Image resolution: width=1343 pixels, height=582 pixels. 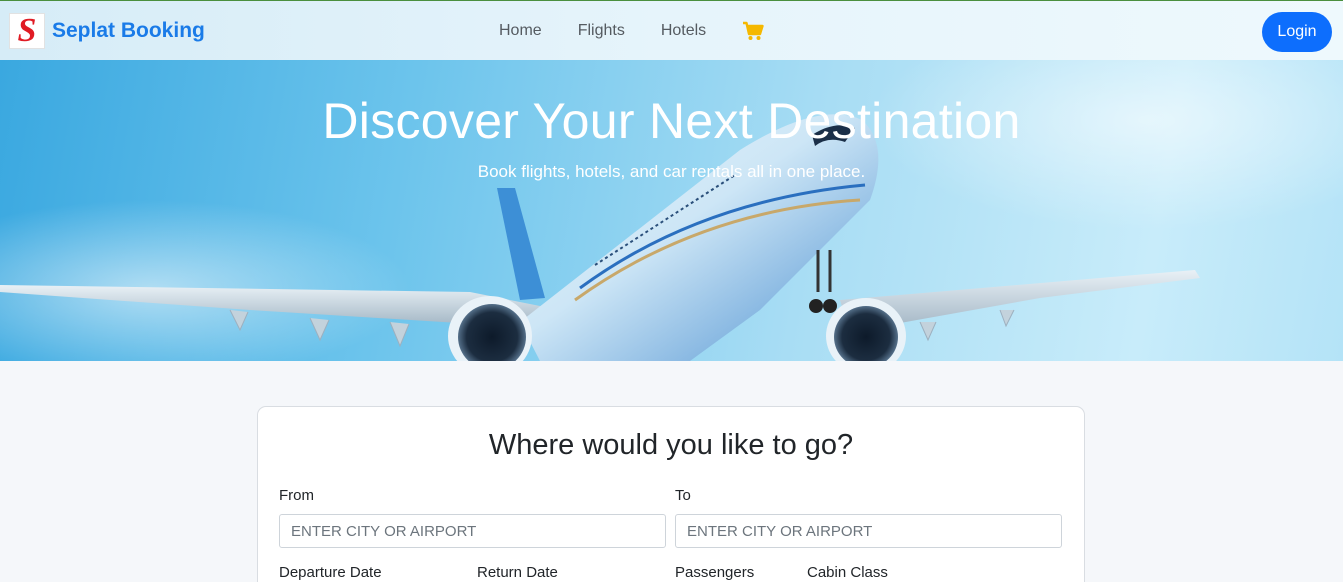 I want to click on login-button: Login, so click(x=1297, y=32).